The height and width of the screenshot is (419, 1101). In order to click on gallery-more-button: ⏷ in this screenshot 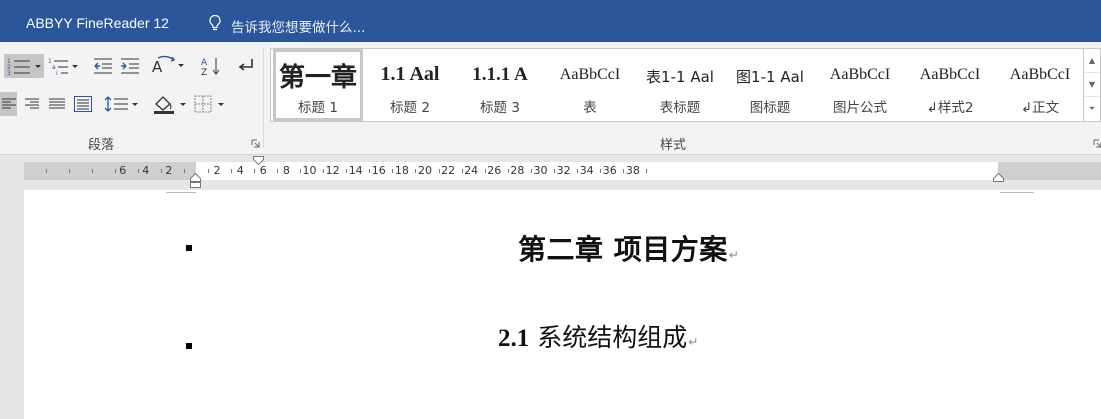, I will do `click(1092, 109)`.